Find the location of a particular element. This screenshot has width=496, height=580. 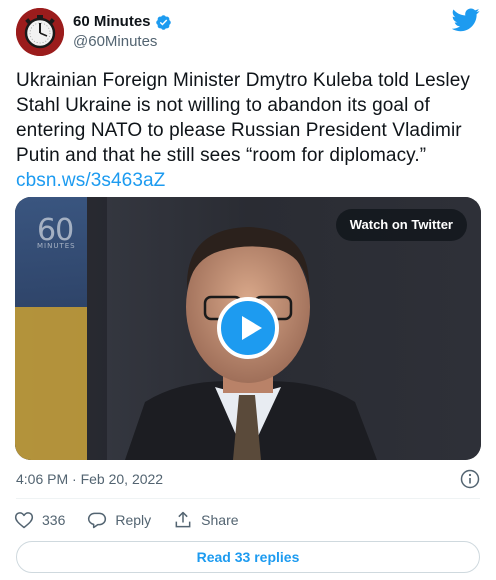

read-replies-button: Read 33 replies is located at coordinates (248, 557).